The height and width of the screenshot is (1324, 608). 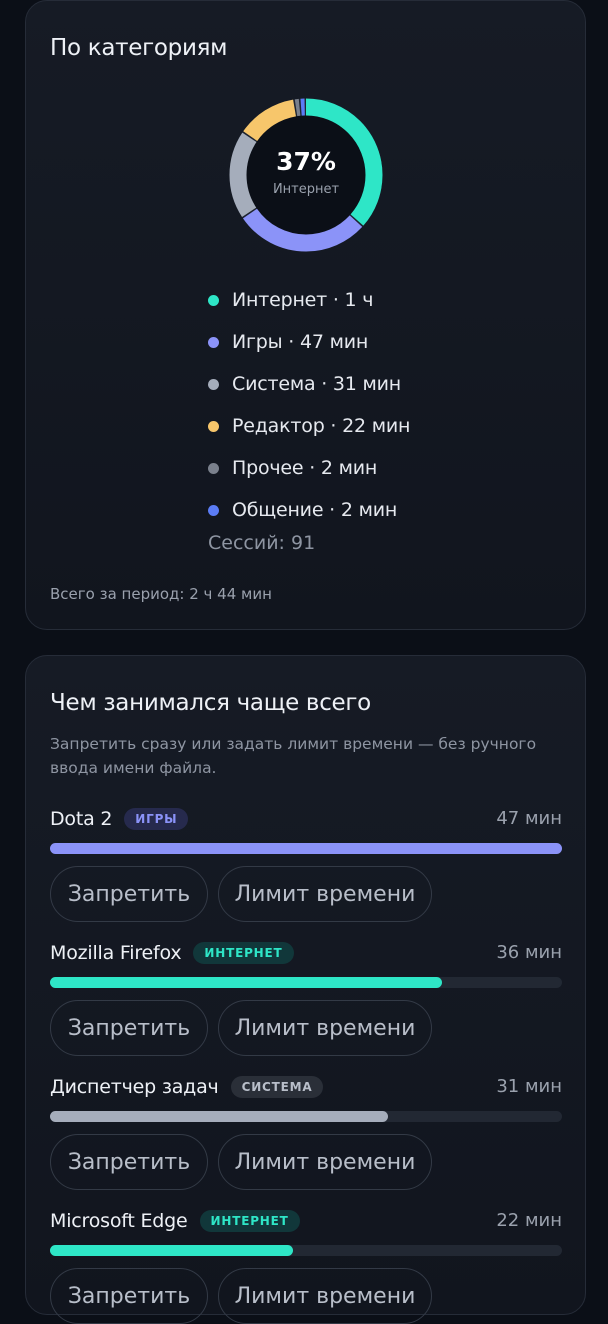 What do you see at coordinates (529, 1086) in the screenshot?
I see `app-time: 31 мин` at bounding box center [529, 1086].